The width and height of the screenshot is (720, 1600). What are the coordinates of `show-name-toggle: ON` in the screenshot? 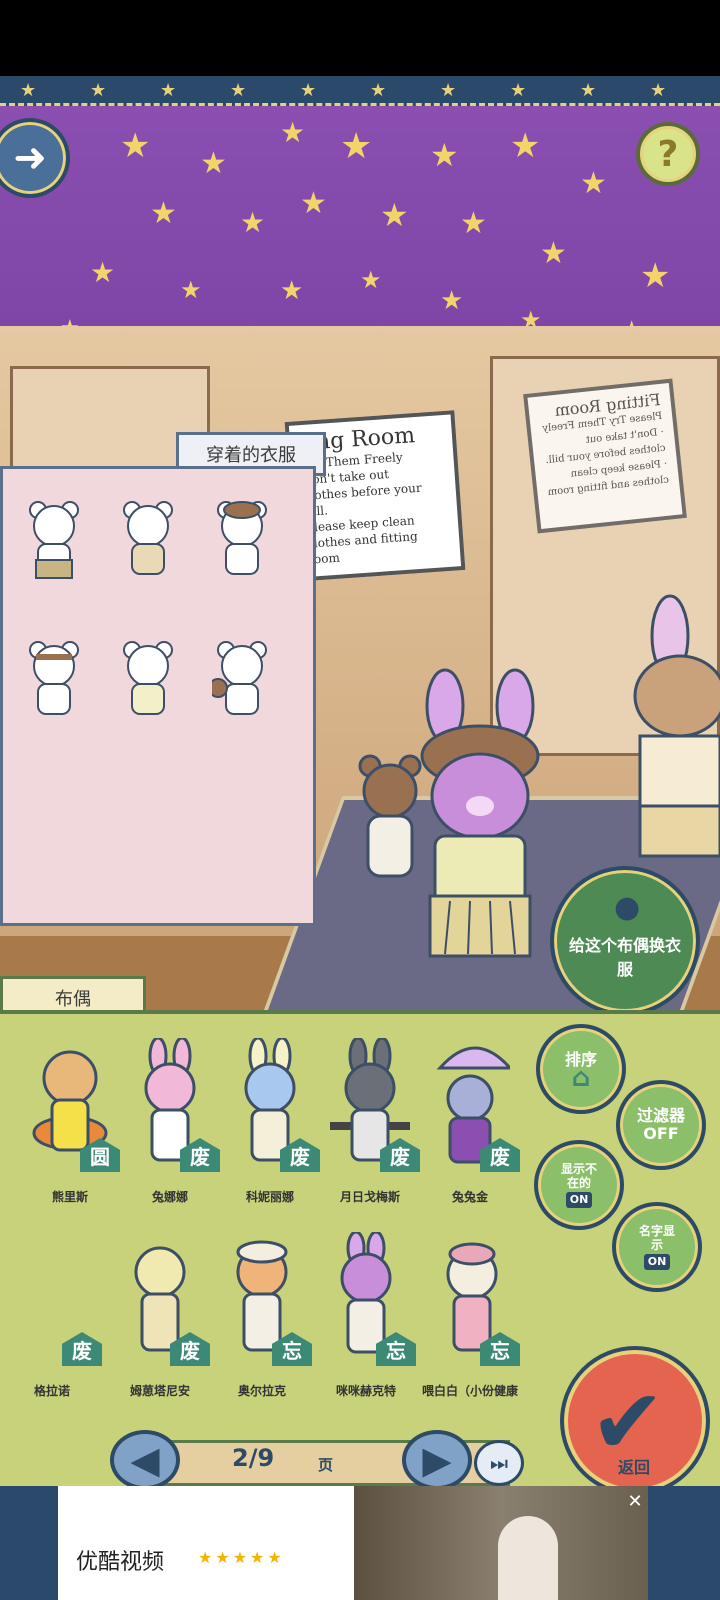 It's located at (657, 1262).